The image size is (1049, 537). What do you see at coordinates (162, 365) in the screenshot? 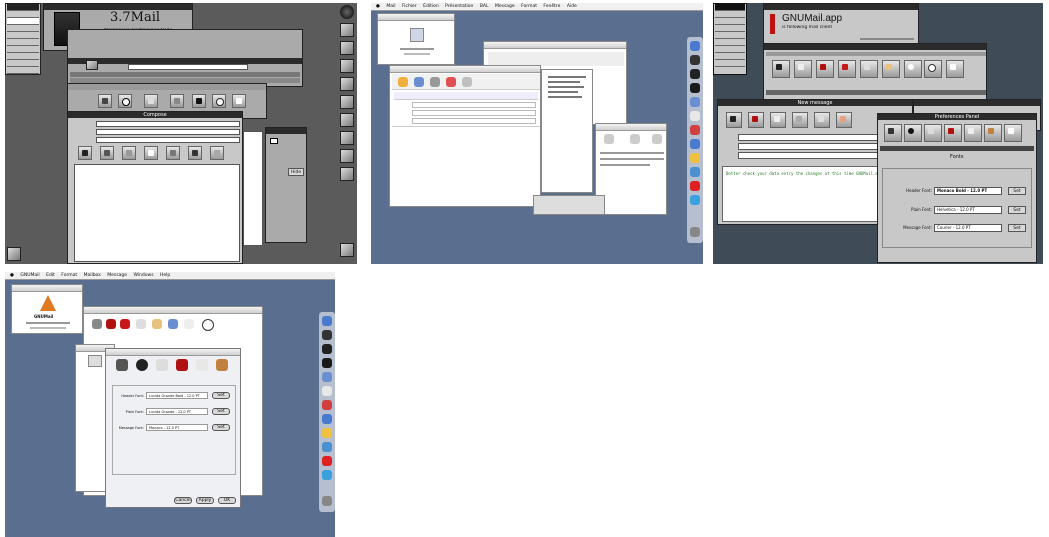
I see `compose-pref-icon` at bounding box center [162, 365].